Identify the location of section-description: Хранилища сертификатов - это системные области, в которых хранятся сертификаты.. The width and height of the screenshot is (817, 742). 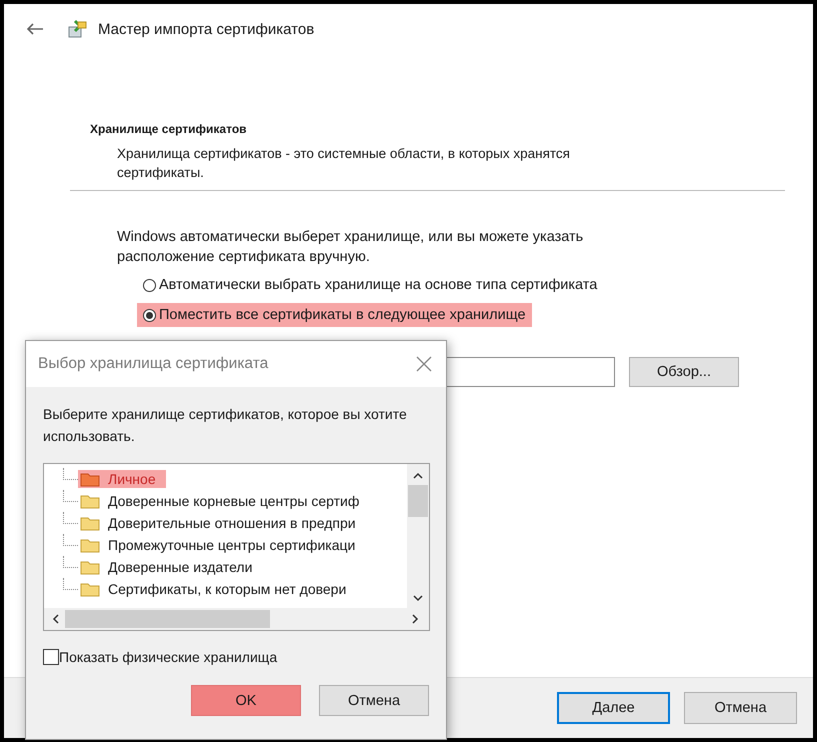
(344, 163).